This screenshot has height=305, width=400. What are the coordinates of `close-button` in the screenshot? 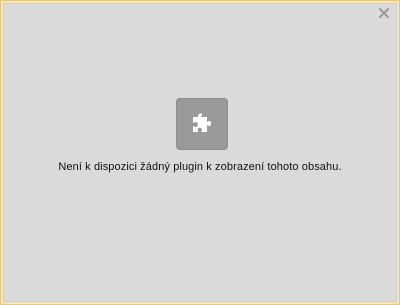 It's located at (384, 13).